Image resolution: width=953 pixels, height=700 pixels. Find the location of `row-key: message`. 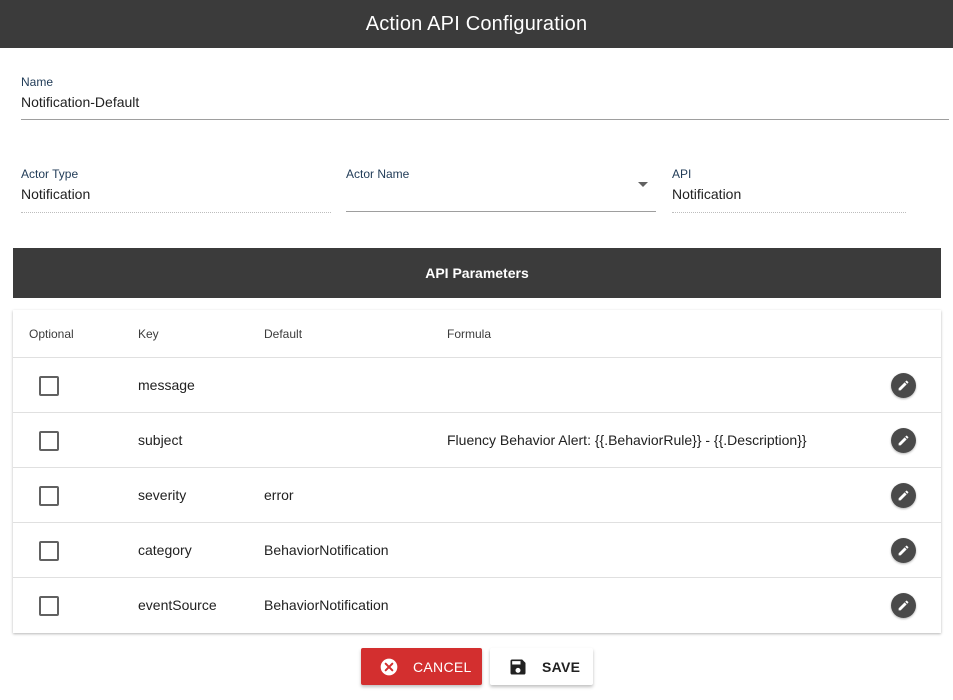

row-key: message is located at coordinates (166, 385).